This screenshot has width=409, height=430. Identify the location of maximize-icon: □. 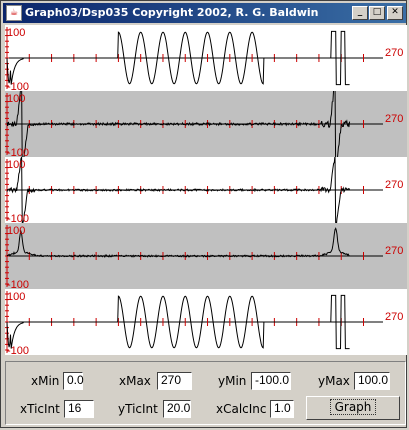
(377, 13).